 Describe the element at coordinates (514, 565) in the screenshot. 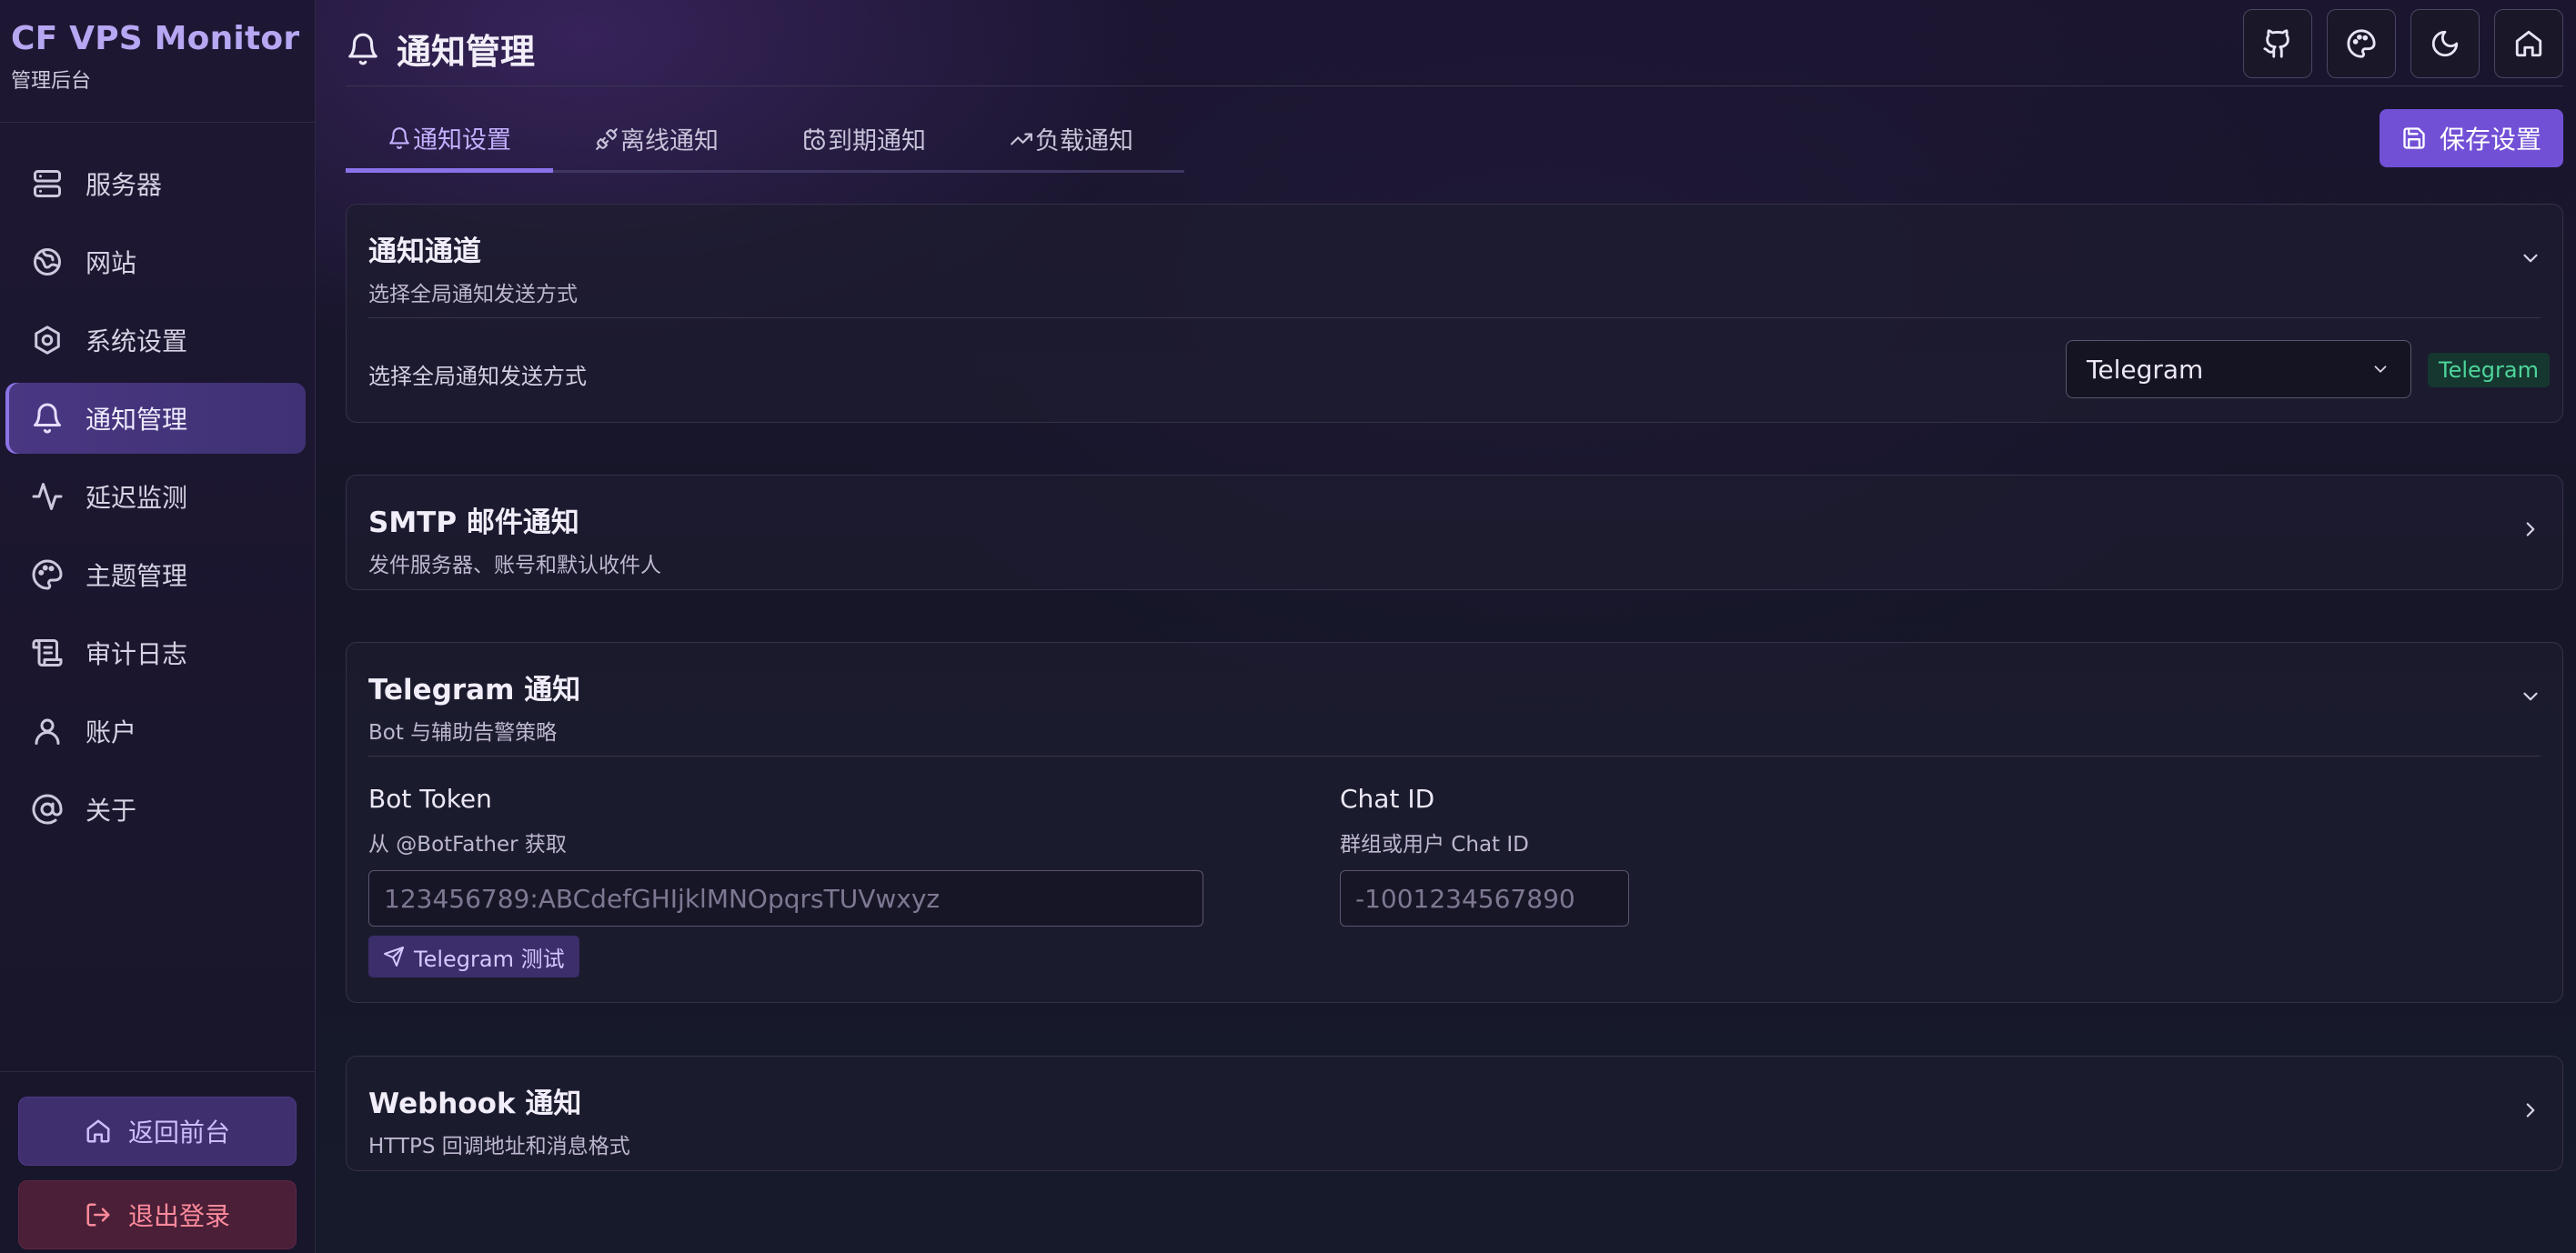

I see `card-subtitle: 发件服务器、账号和默认收件人` at that location.